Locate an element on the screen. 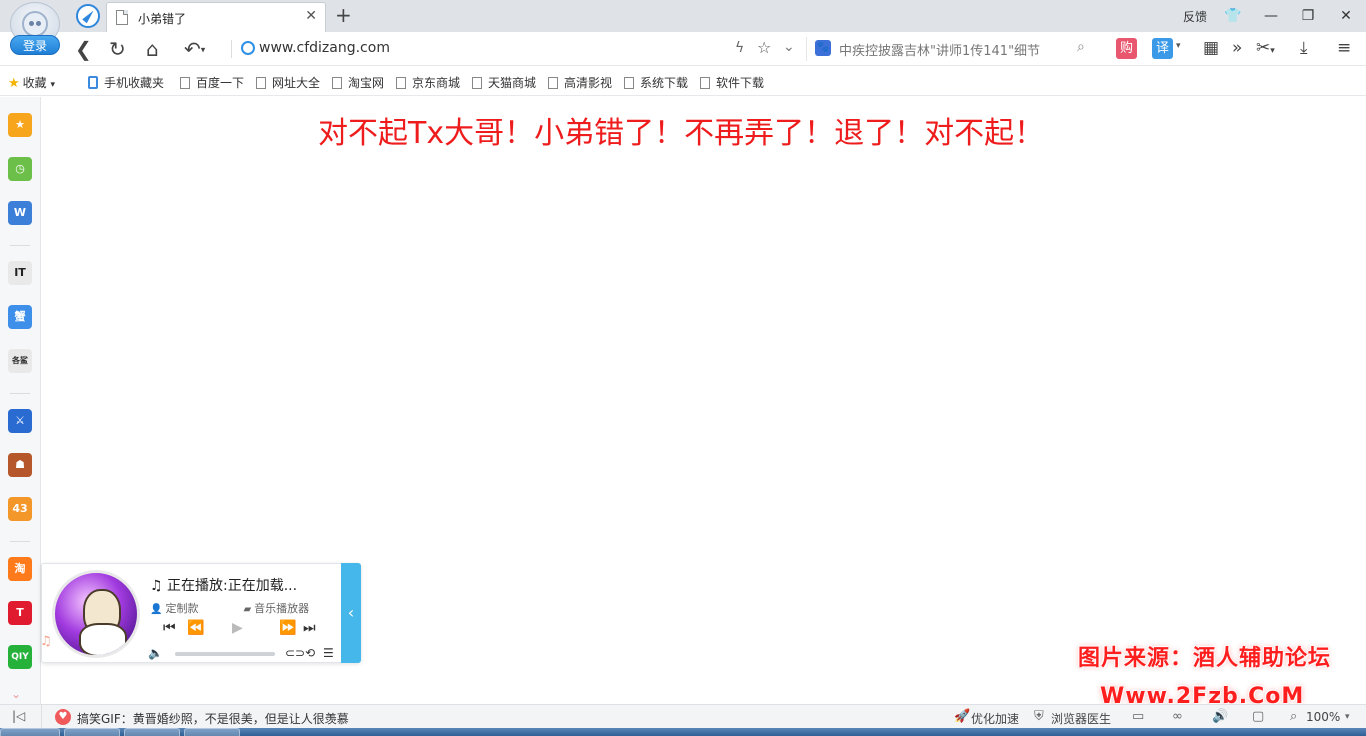 The height and width of the screenshot is (736, 1366). bookmark-jd: 京东商城 is located at coordinates (428, 82).